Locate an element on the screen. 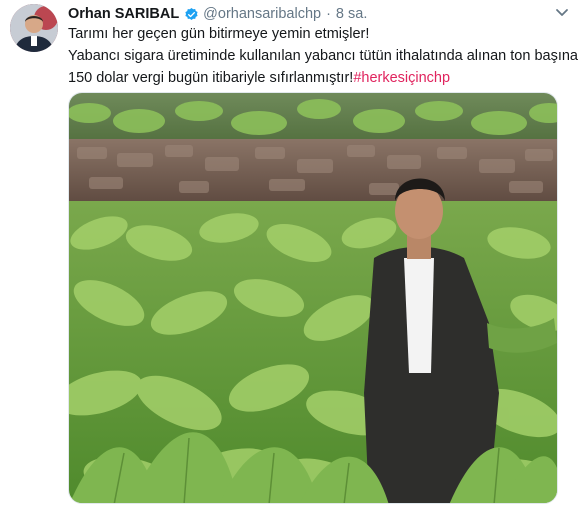 Image resolution: width=580 pixels, height=515 pixels. tweet-header: Orhan SARIBAL @orhansaribalchp · 8 sa. is located at coordinates (217, 14).